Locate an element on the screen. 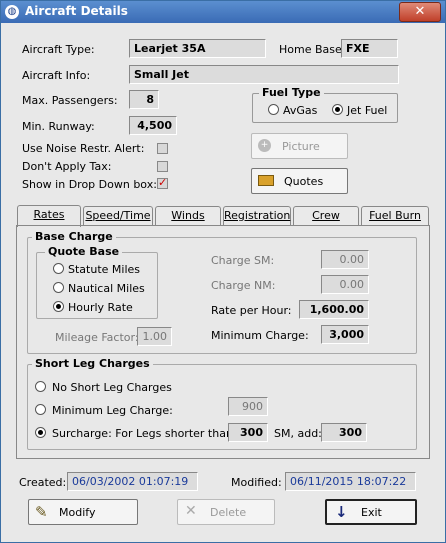  minimum-charge-field: 3,000 is located at coordinates (345, 334).